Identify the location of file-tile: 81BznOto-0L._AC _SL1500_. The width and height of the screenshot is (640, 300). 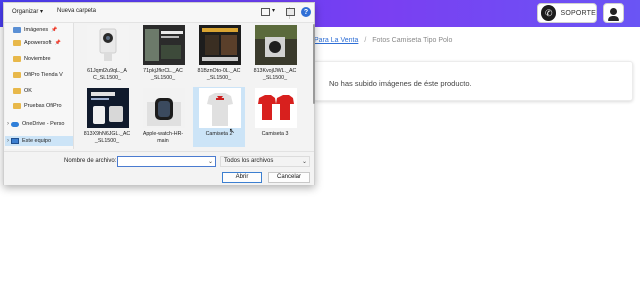
(219, 54).